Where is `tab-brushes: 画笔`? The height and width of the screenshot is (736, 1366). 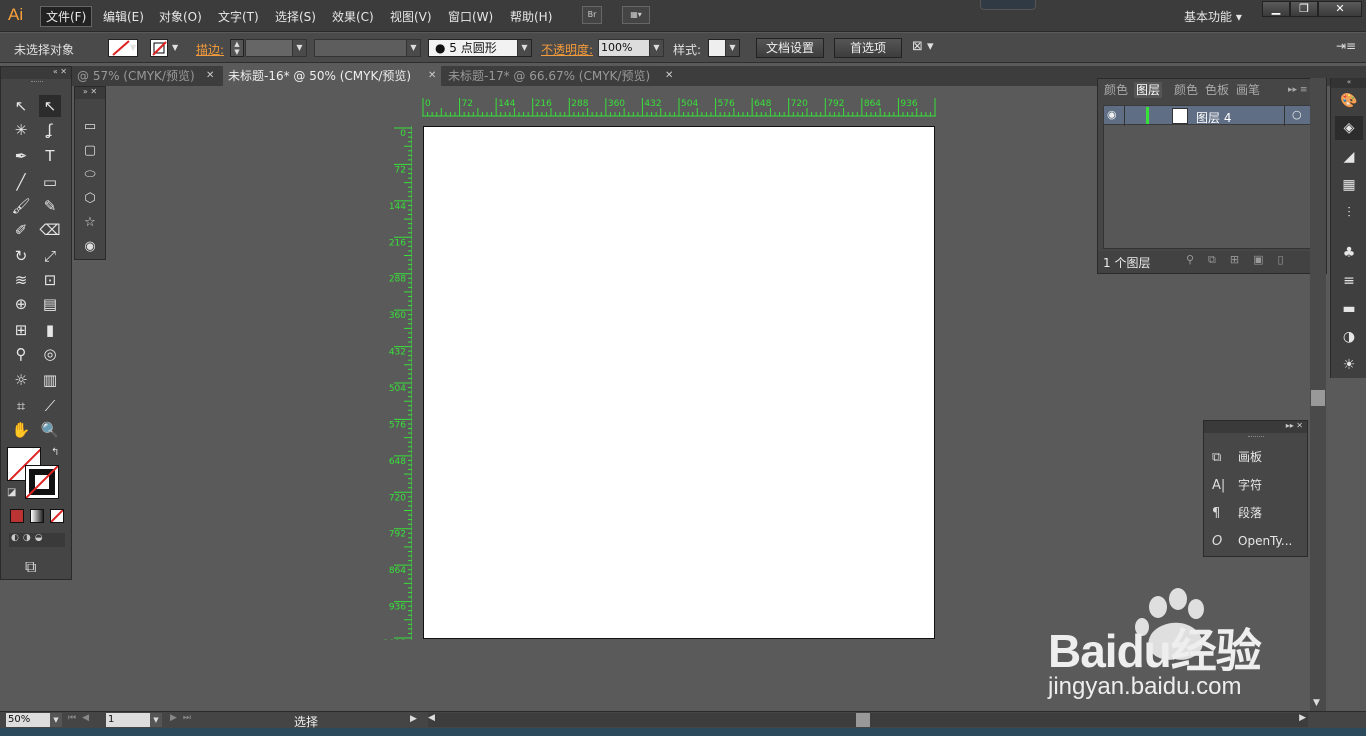
tab-brushes: 画笔 is located at coordinates (1248, 90).